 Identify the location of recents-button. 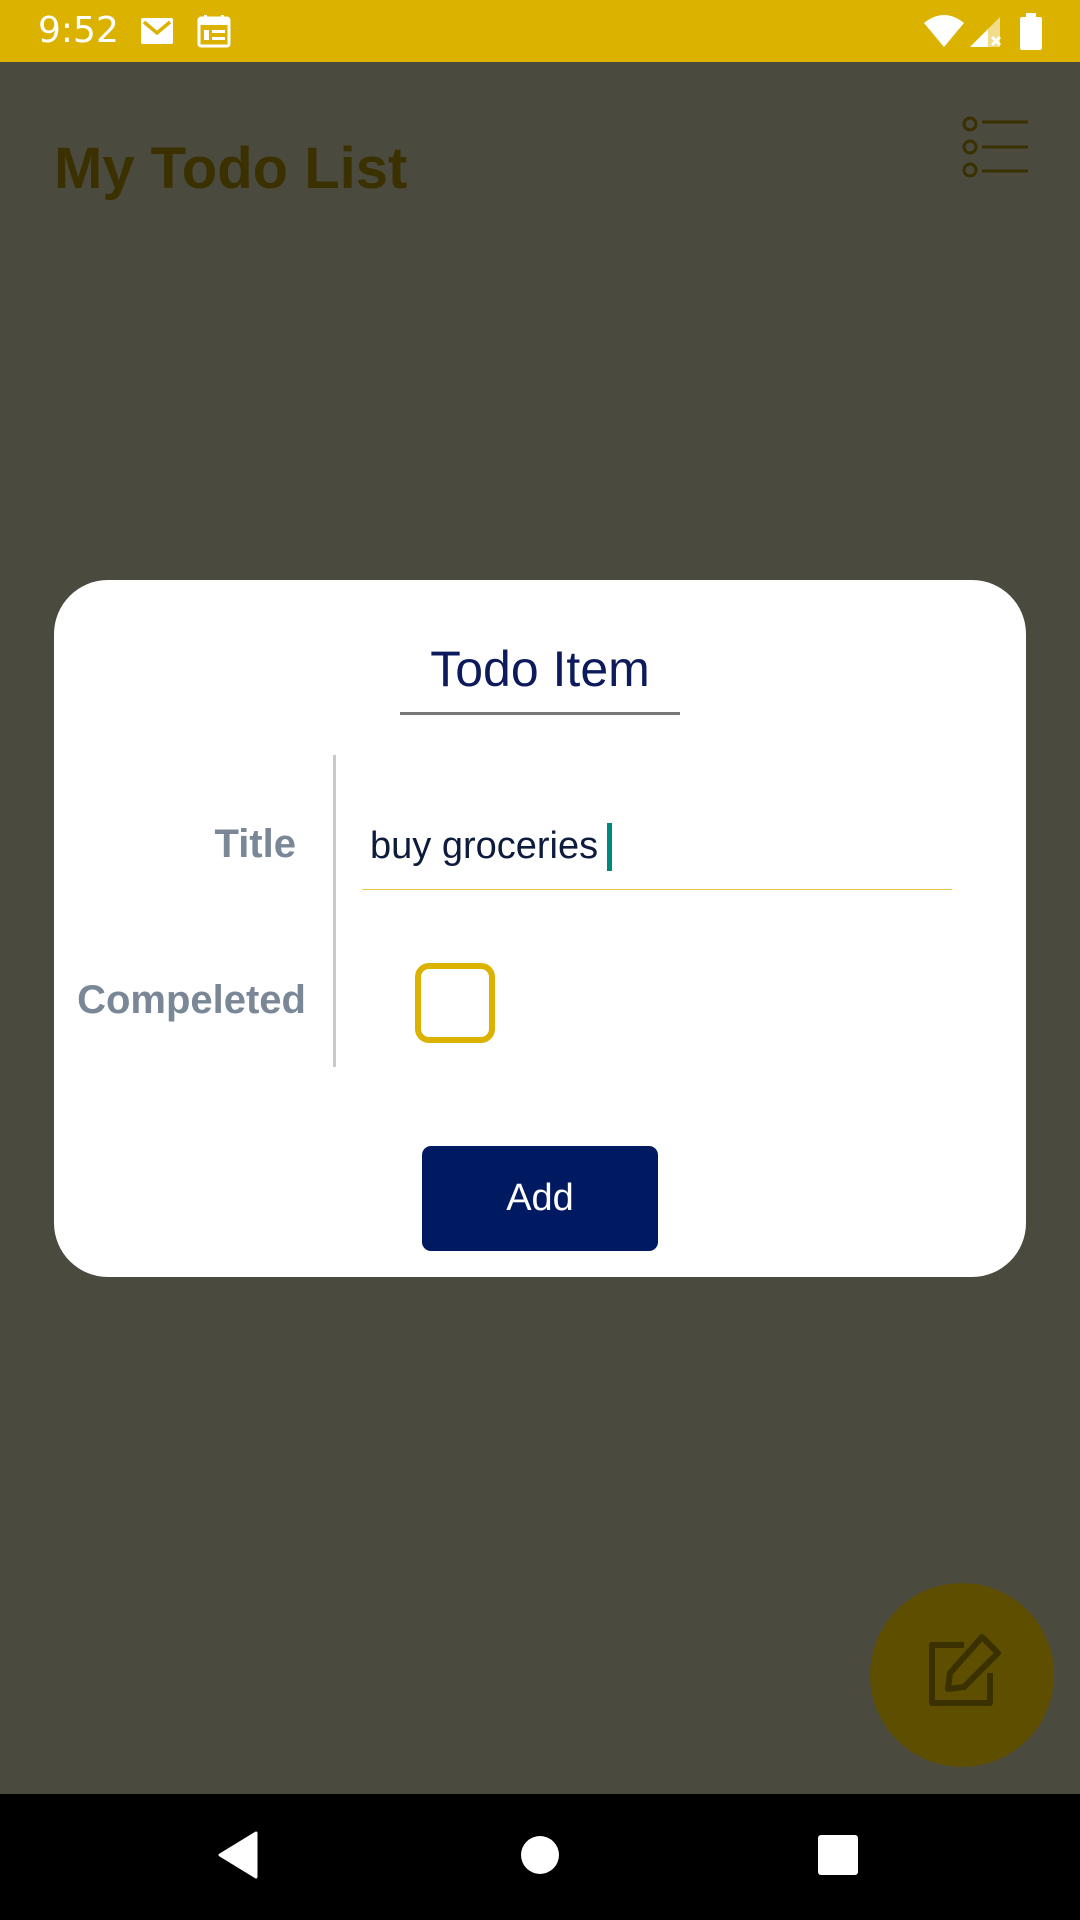
(838, 1857).